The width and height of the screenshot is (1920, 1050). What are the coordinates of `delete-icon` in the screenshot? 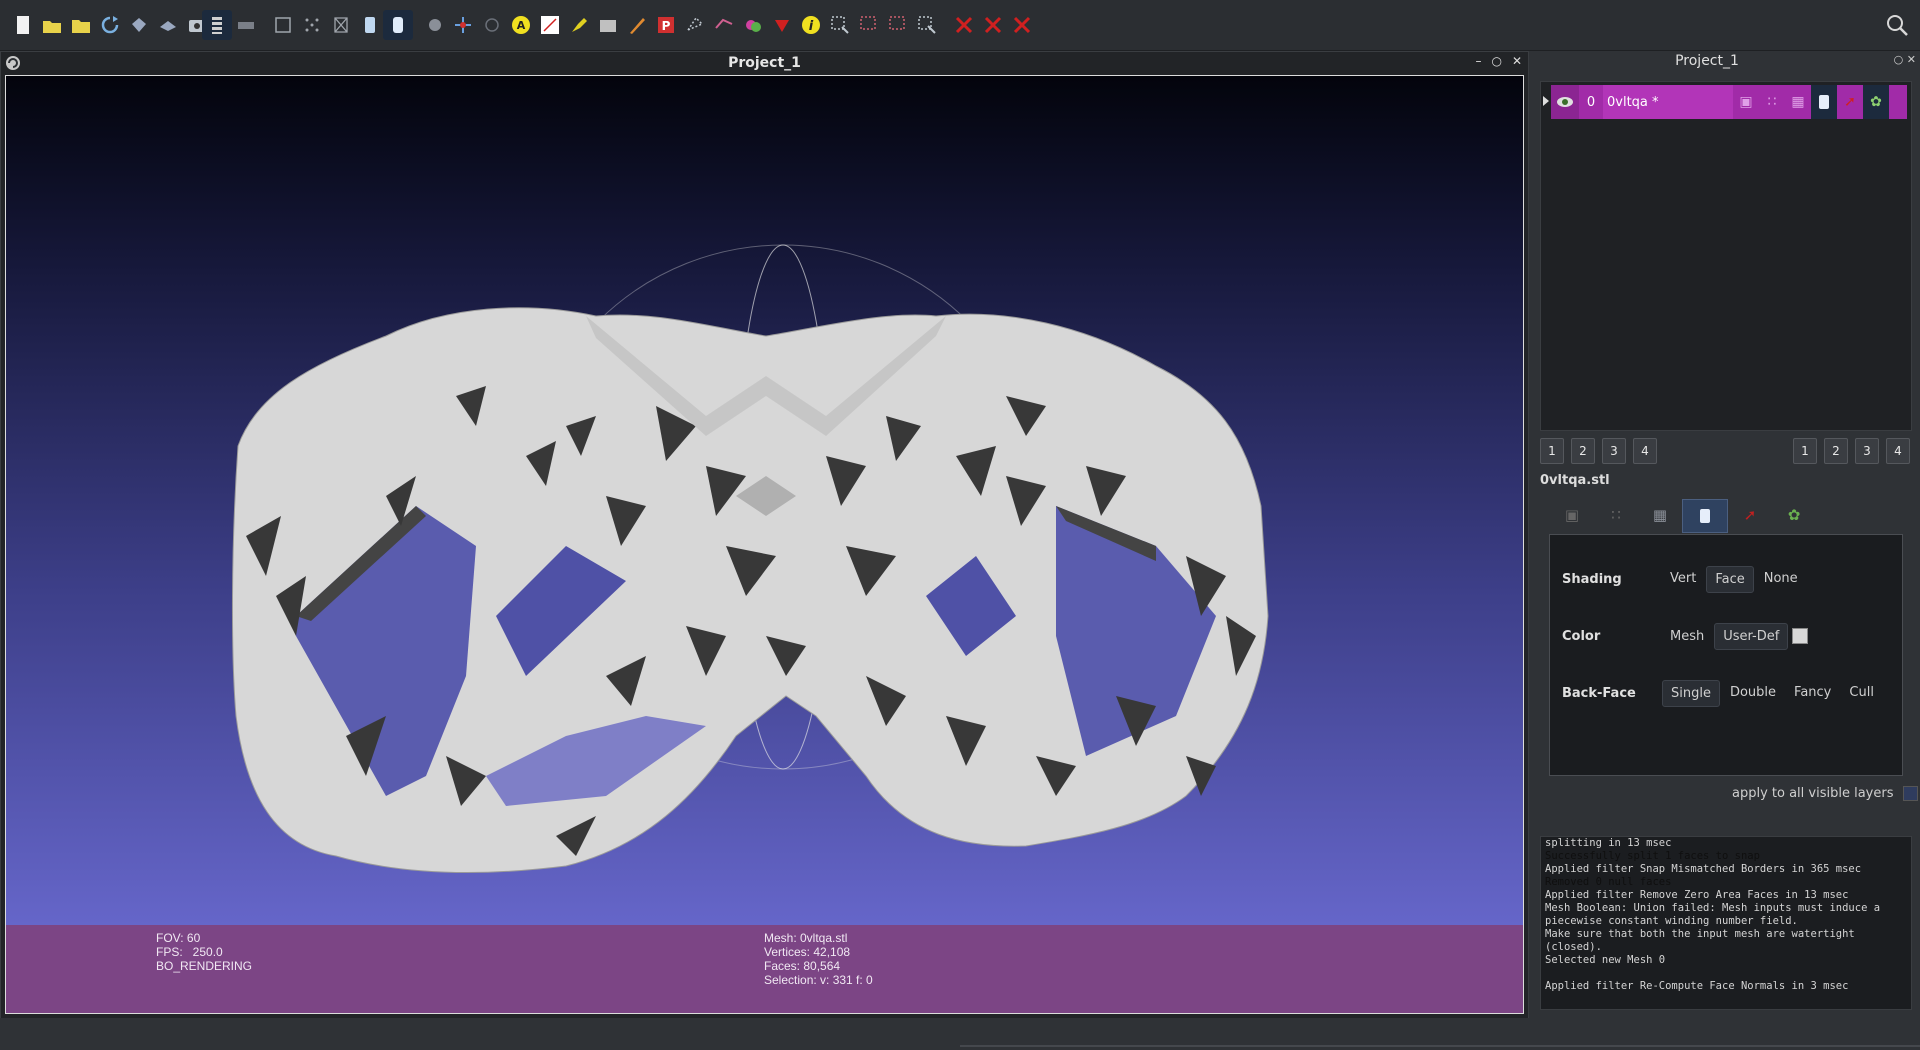 It's located at (964, 25).